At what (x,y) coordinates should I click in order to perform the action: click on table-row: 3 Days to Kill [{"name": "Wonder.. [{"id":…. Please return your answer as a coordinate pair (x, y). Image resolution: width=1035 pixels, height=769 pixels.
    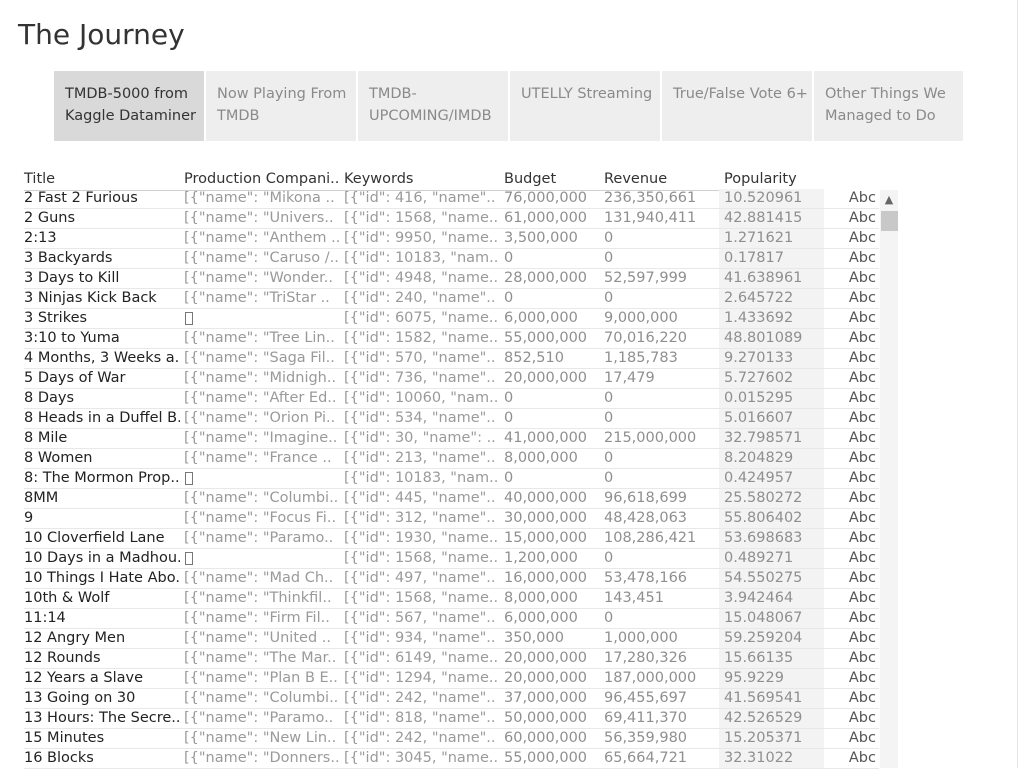
    Looking at the image, I should click on (451, 279).